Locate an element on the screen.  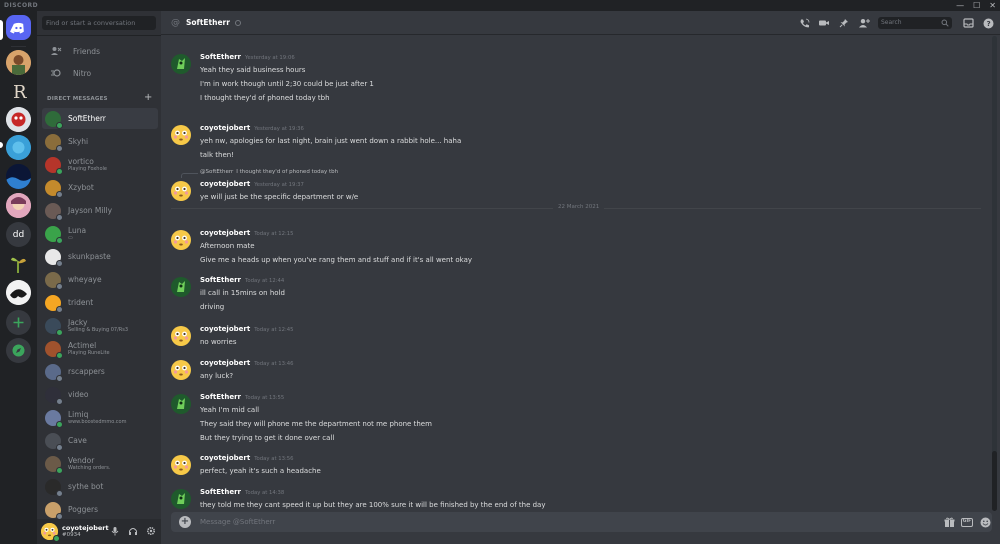
dm-item-rscappers: rscappers is located at coordinates (100, 371).